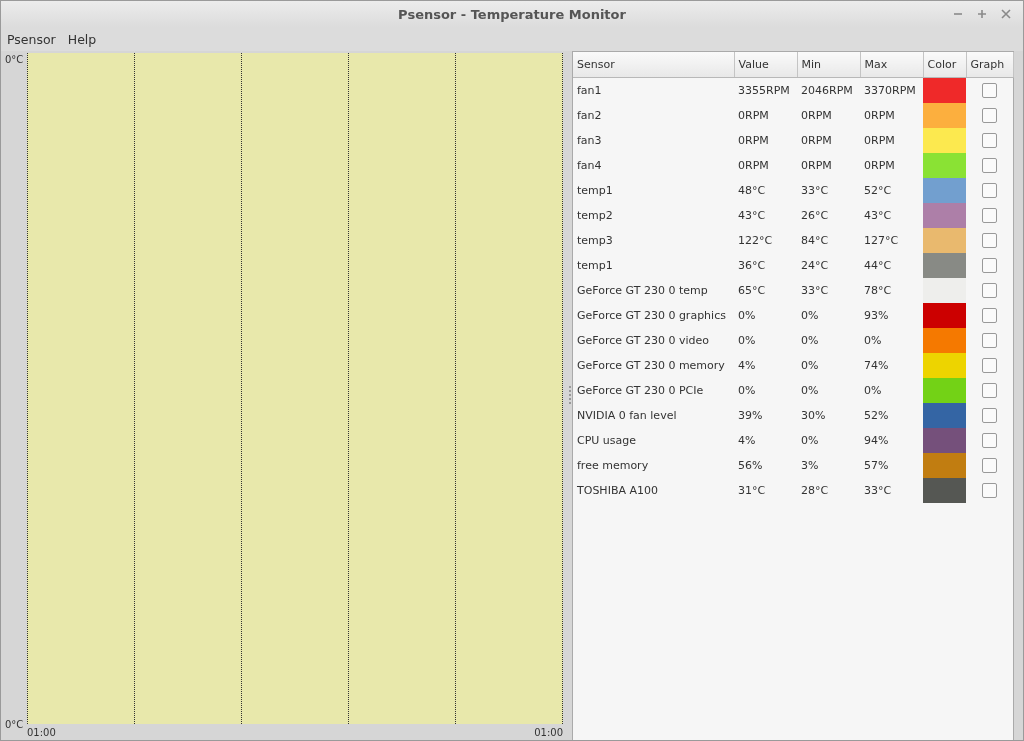  Describe the element at coordinates (653, 64) in the screenshot. I see `column-header: Sensor` at that location.